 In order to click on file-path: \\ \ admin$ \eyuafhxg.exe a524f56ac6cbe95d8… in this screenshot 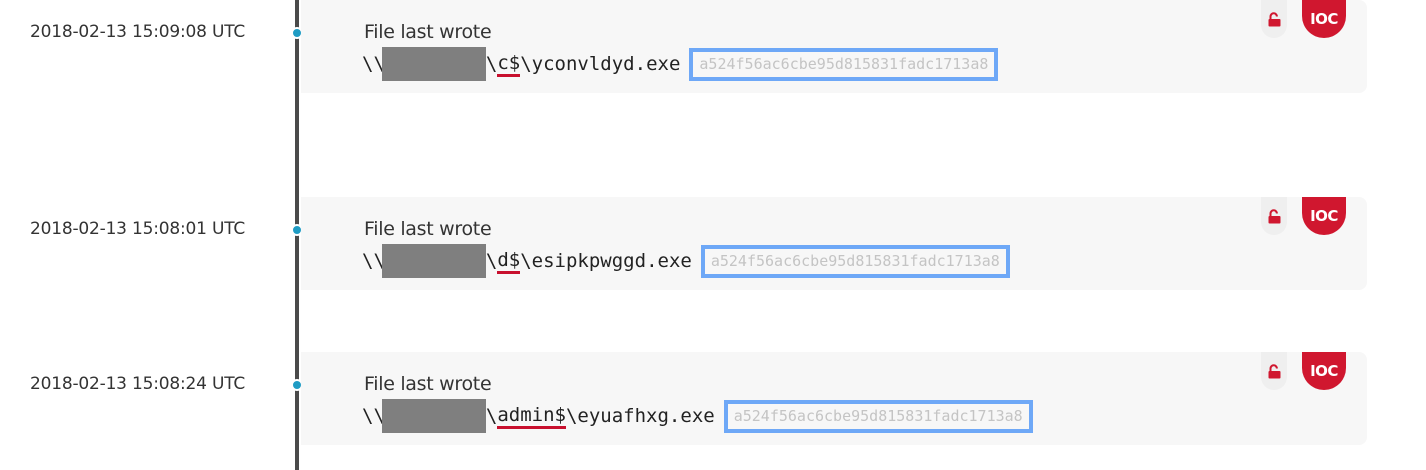, I will do `click(697, 416)`.